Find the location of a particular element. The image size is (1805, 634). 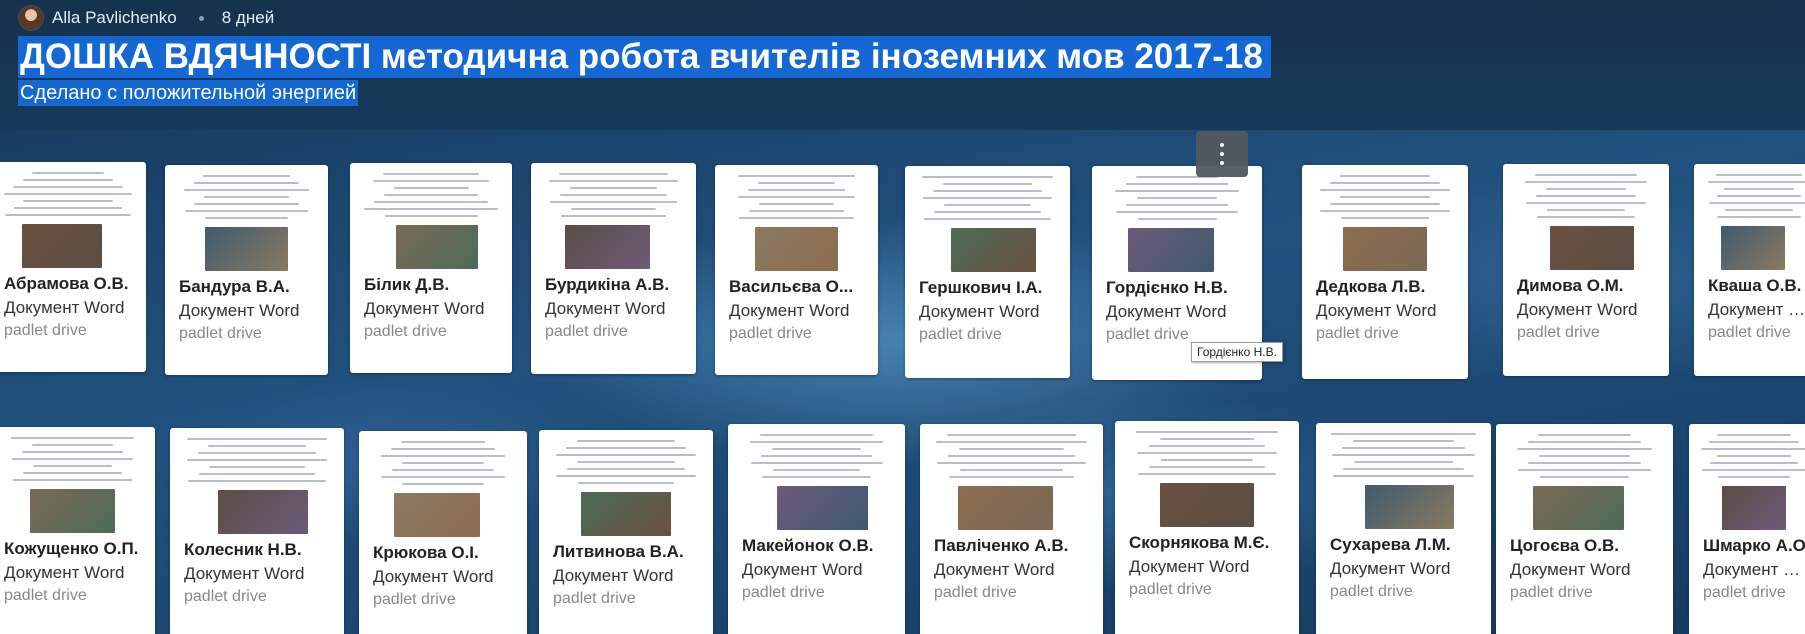

post-card: Сухарева Л.М. Документ Word padlet drive is located at coordinates (1403, 528).